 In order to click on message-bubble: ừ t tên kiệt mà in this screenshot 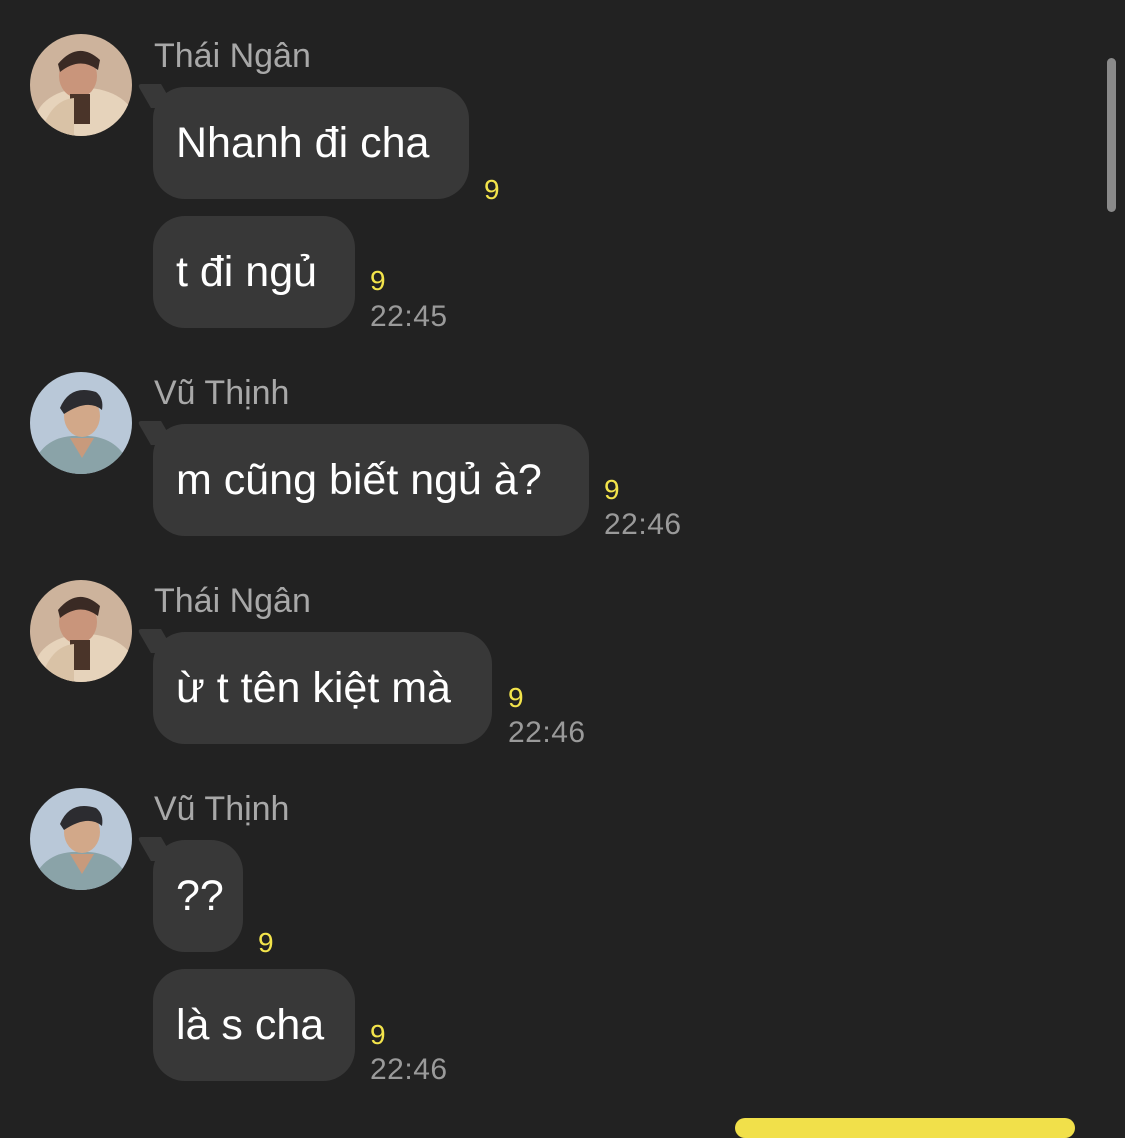, I will do `click(322, 688)`.